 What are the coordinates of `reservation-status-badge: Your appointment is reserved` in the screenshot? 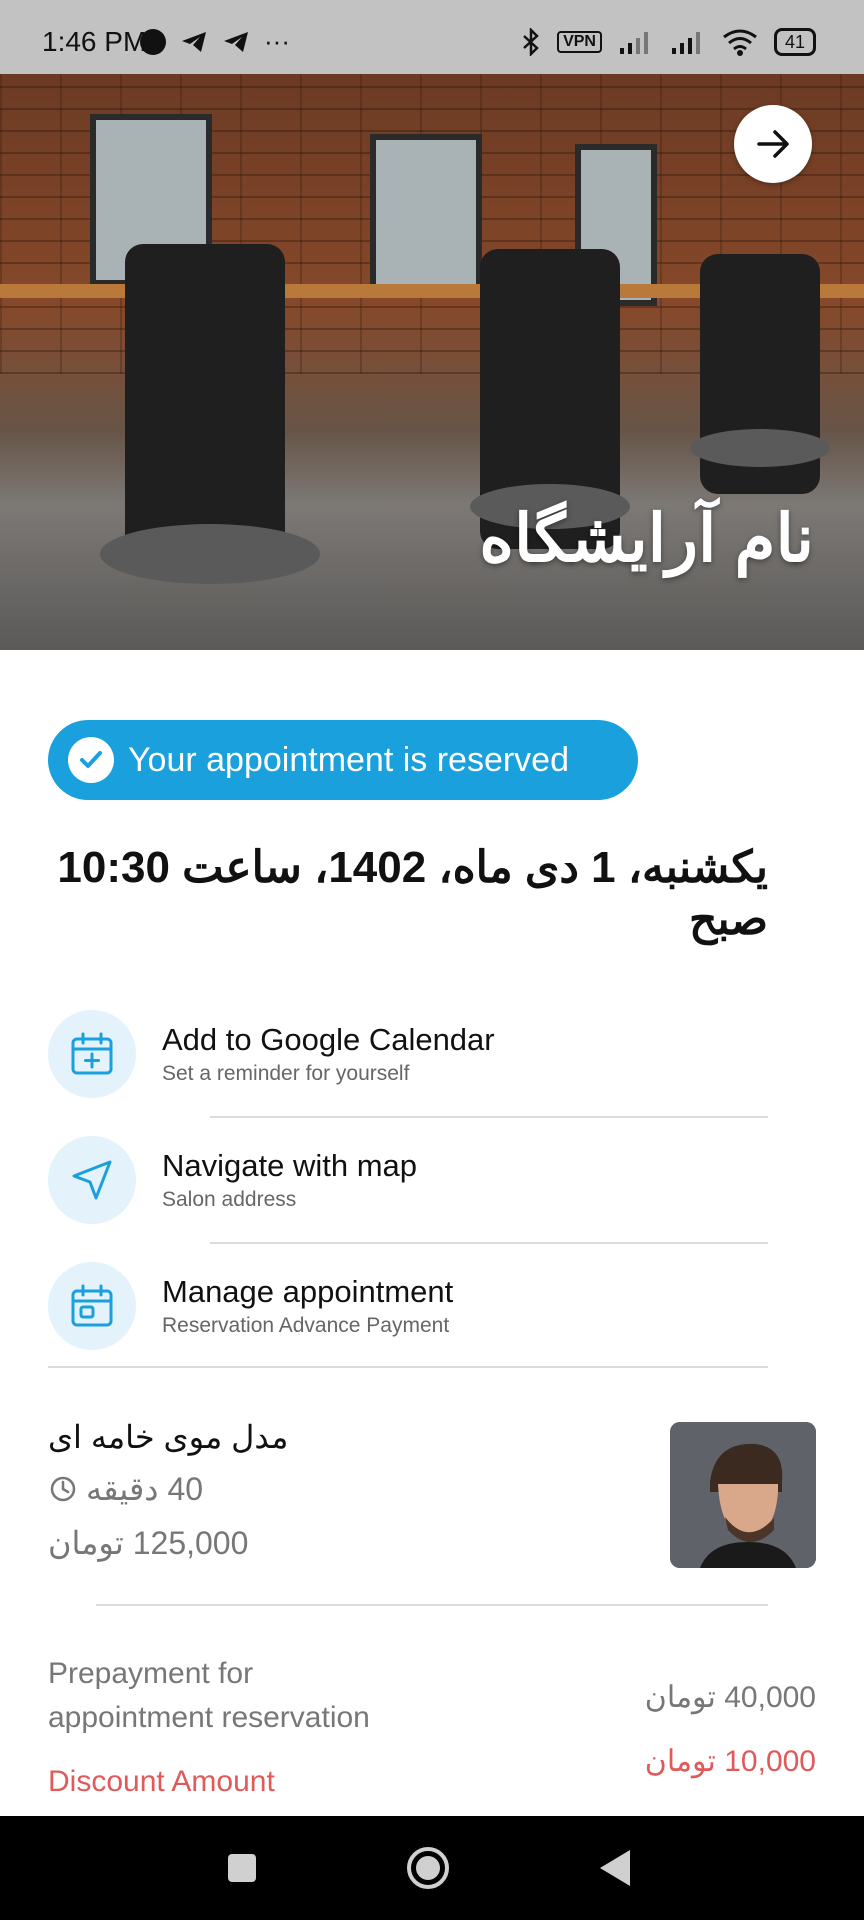 It's located at (343, 760).